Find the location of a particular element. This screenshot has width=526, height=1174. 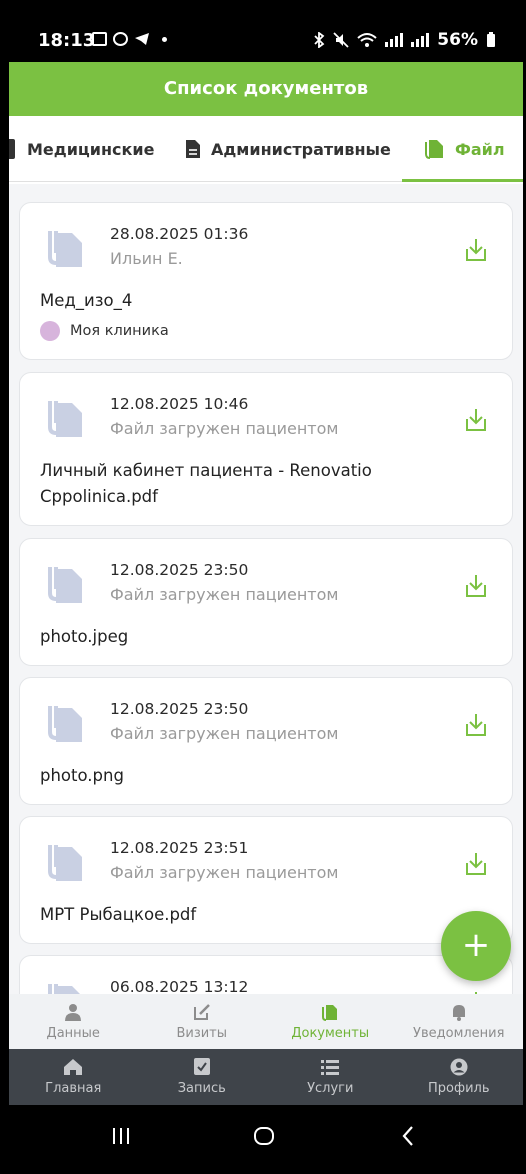

status-time: 18:13 is located at coordinates (67, 40).